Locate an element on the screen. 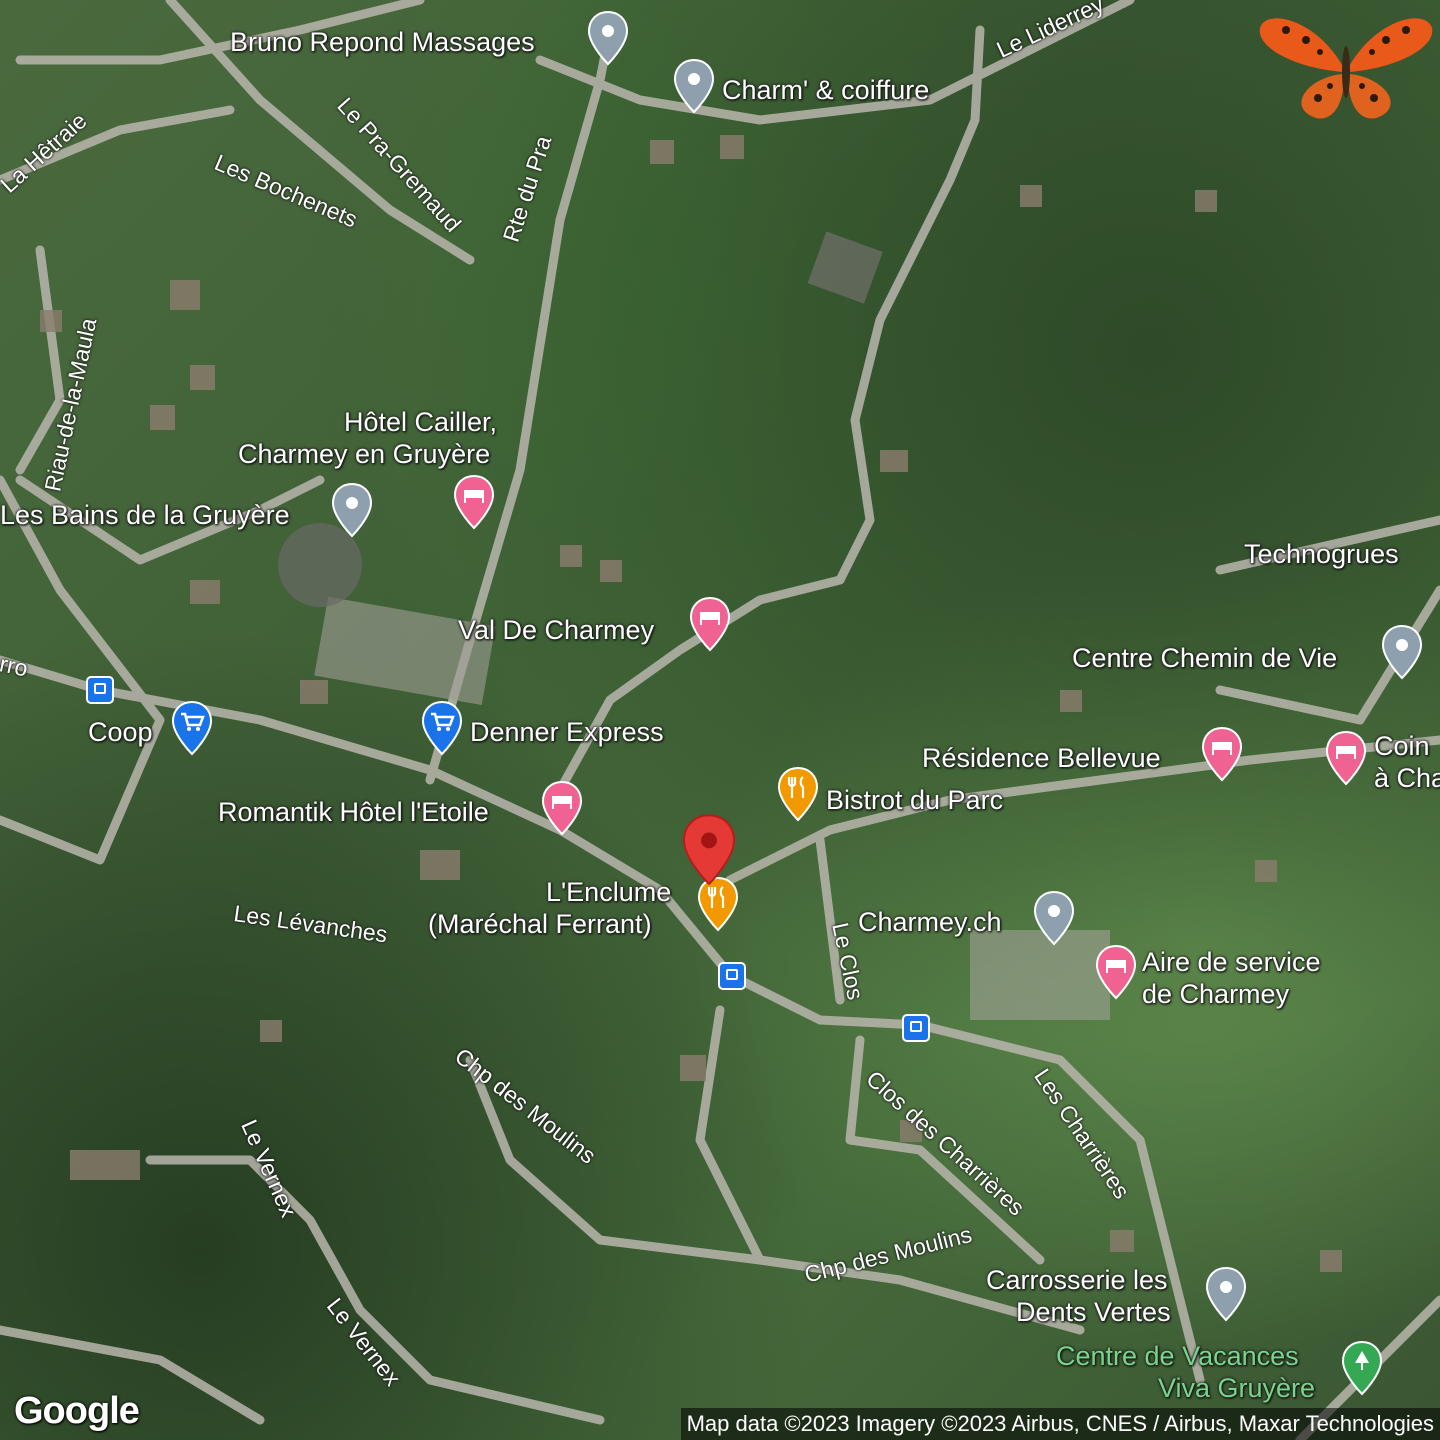 This screenshot has height=1440, width=1440. place-label: Les Bains de la Gruyère is located at coordinates (145, 515).